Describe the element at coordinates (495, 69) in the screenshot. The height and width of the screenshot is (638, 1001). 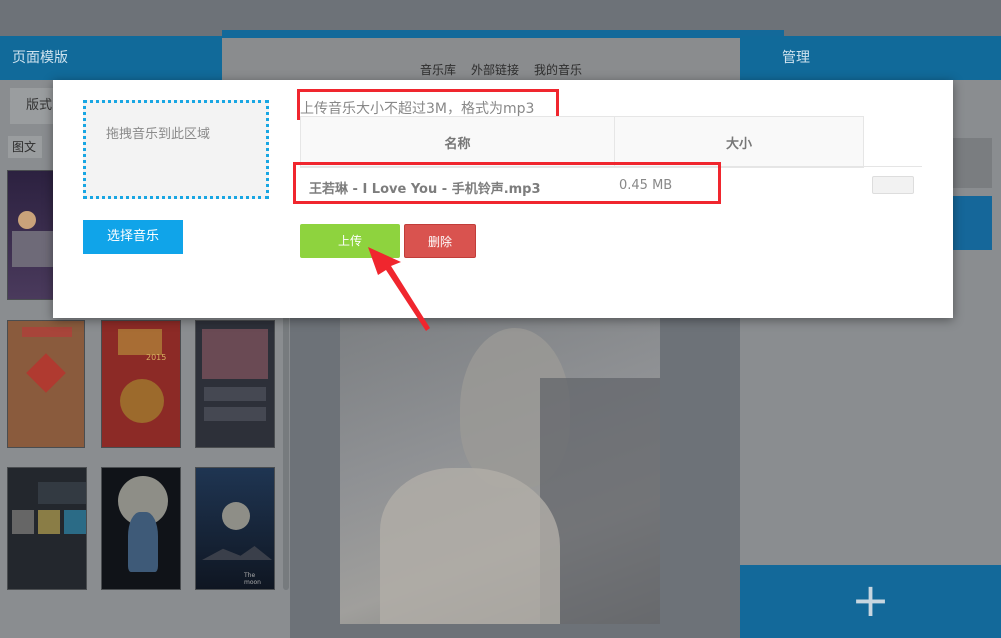
I see `tab-external-link: 外部链接` at that location.